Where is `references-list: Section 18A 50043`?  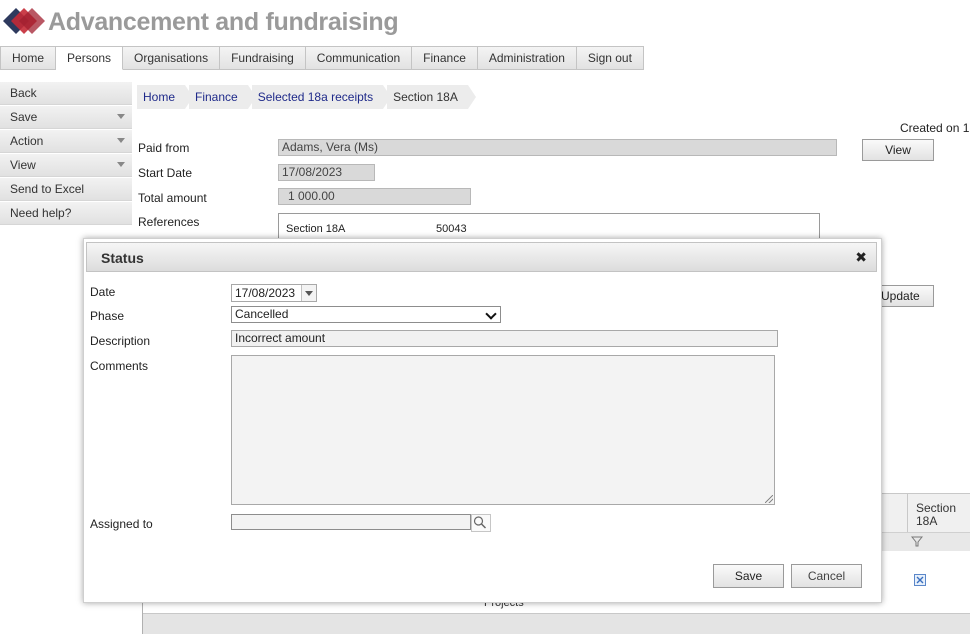
references-list: Section 18A 50043 is located at coordinates (549, 227).